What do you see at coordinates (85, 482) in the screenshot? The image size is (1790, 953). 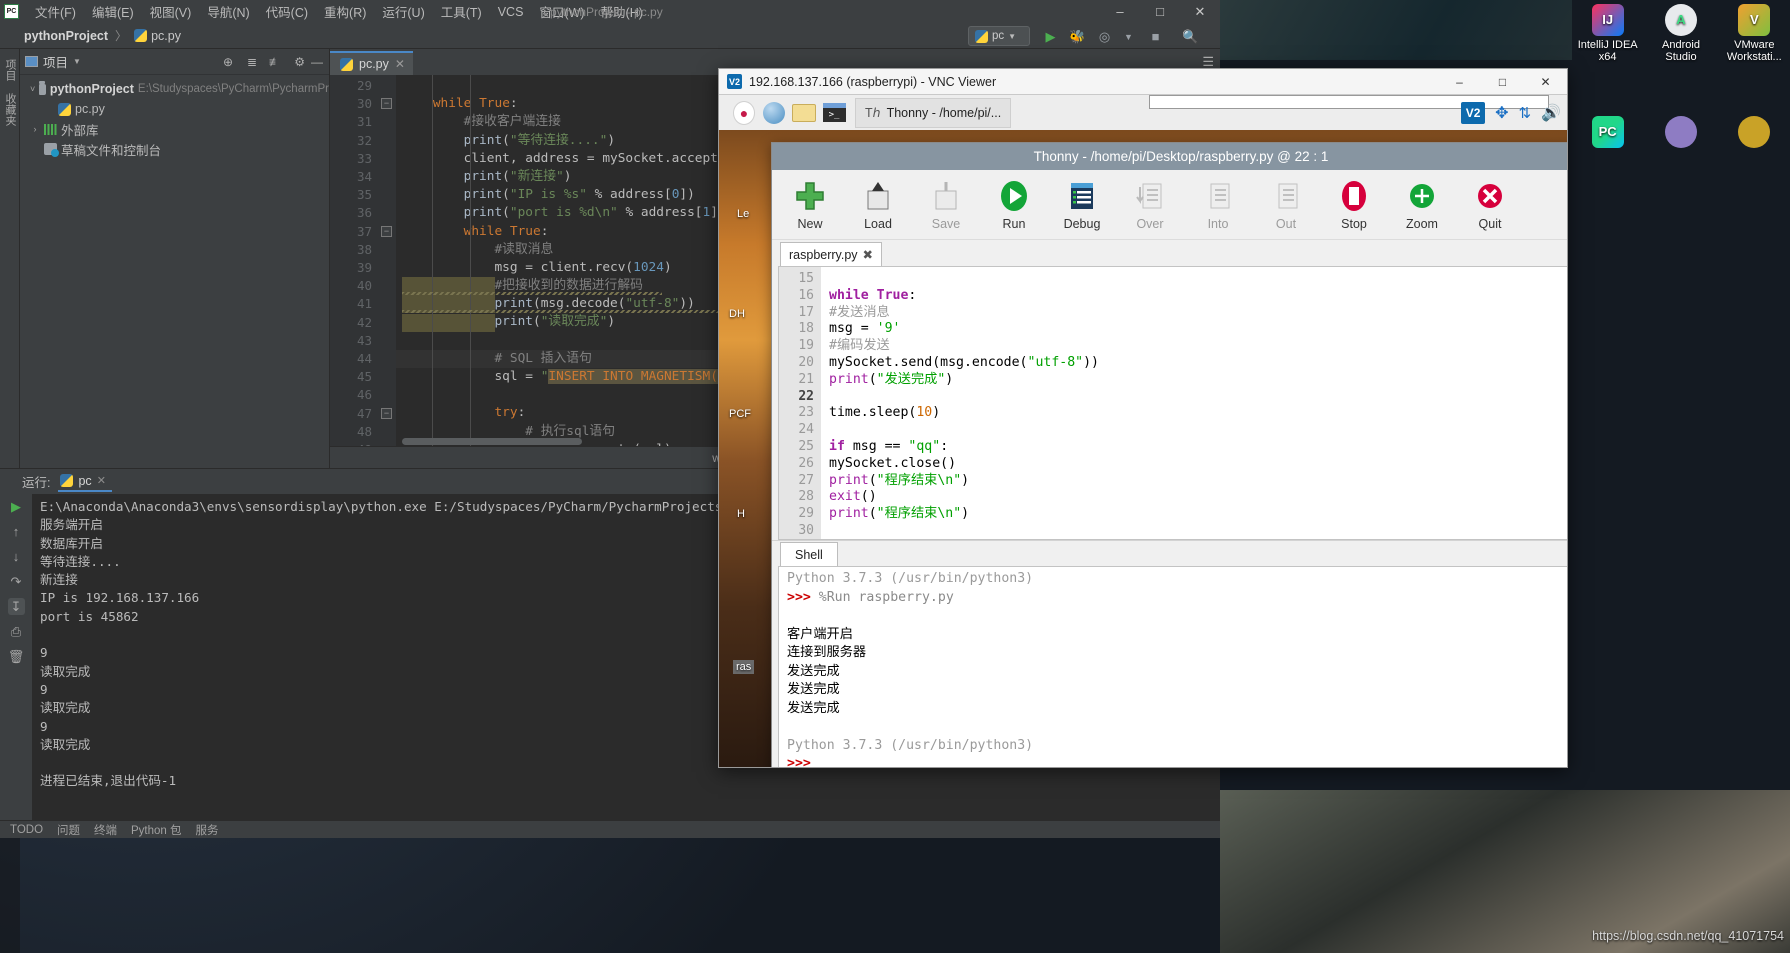 I see `run-tab-pc: pc ✕` at bounding box center [85, 482].